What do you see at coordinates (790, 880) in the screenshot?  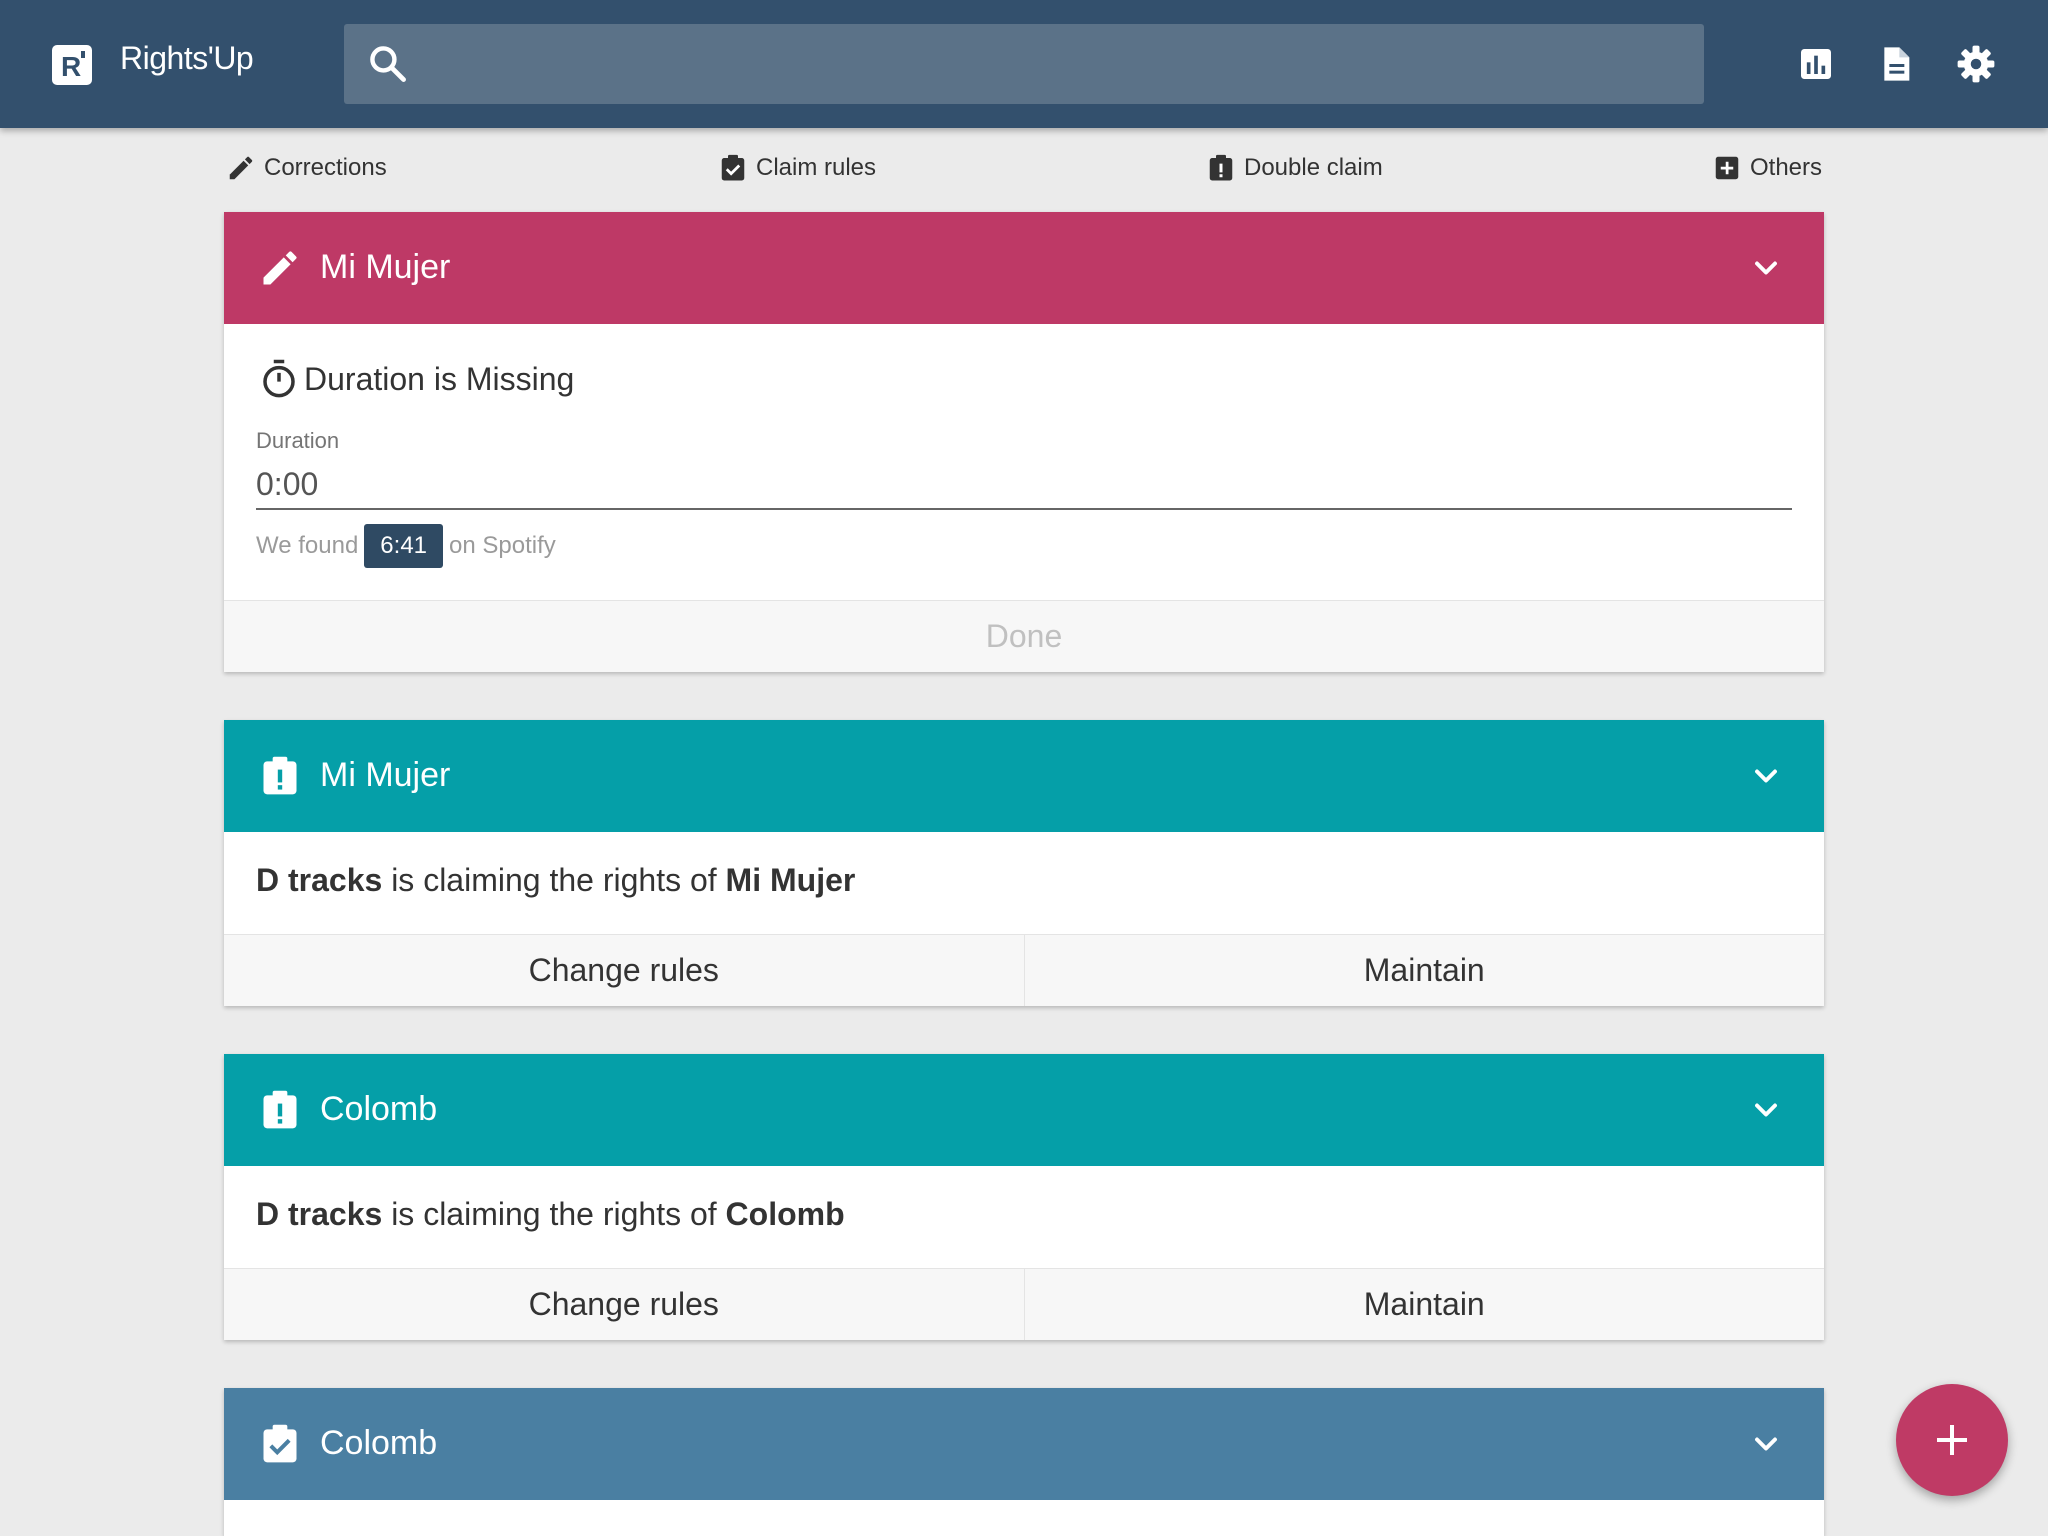 I see `work-name: Mi Mujer` at bounding box center [790, 880].